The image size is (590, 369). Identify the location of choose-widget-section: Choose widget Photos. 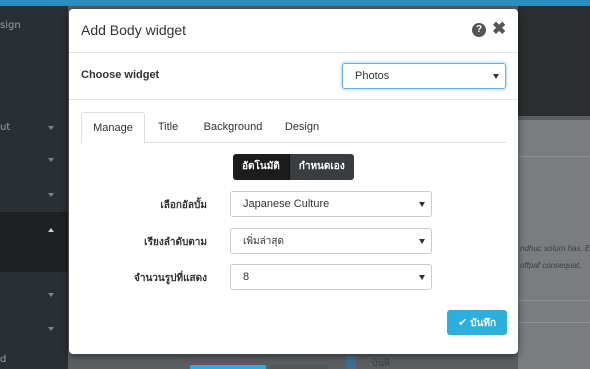
(293, 76).